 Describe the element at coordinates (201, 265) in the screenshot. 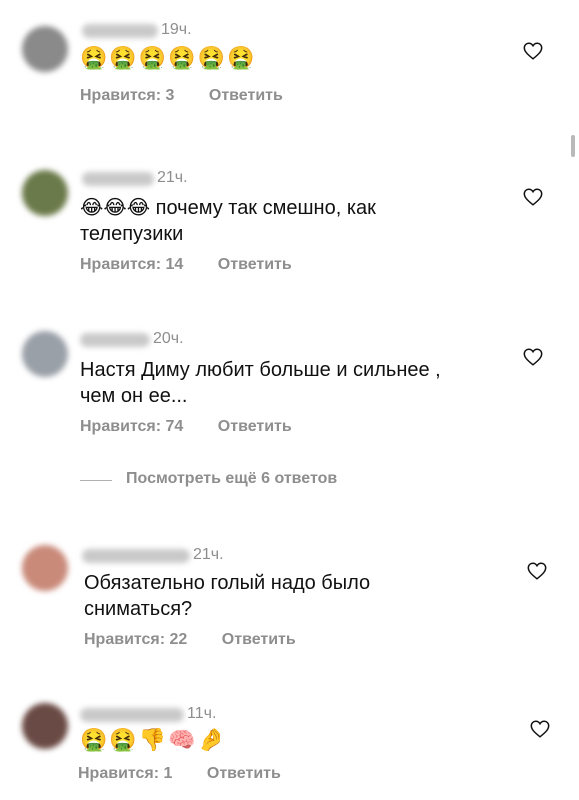

I see `comment-actions: Нравится: 14 Ответить` at that location.